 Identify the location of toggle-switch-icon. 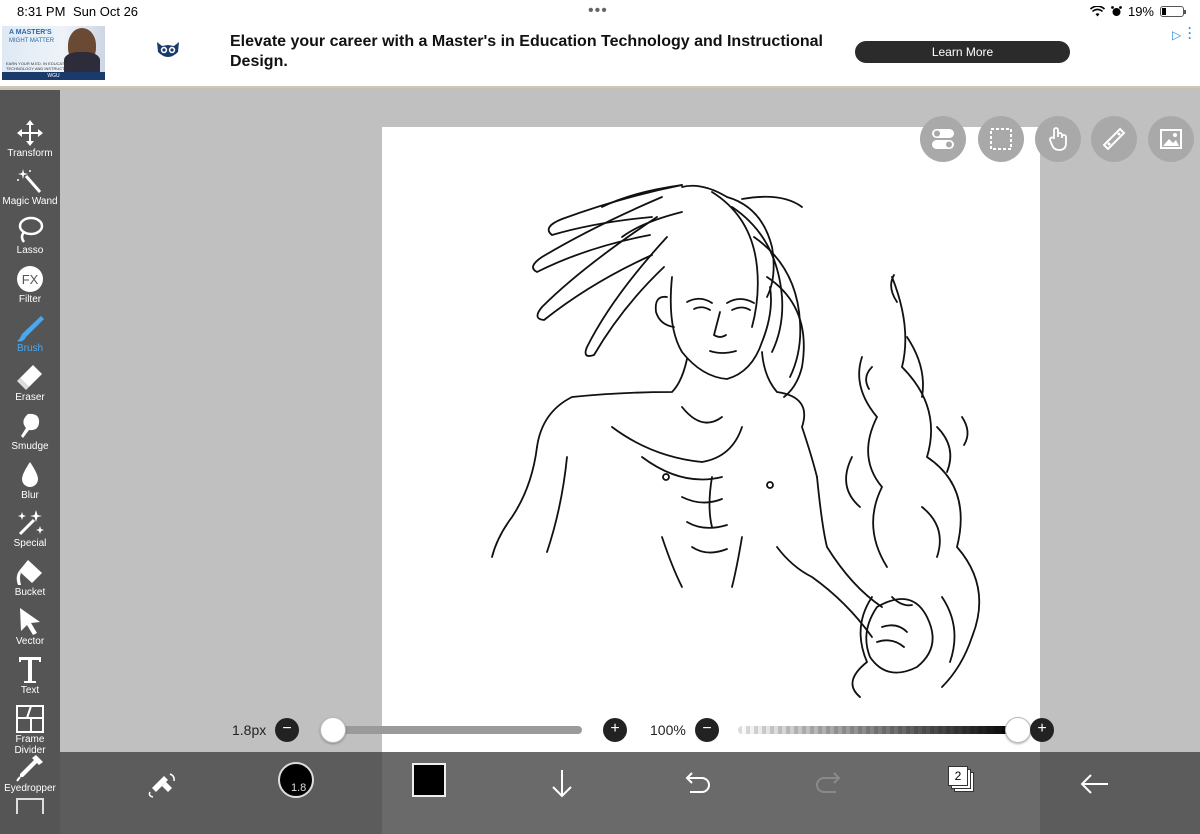
(943, 139).